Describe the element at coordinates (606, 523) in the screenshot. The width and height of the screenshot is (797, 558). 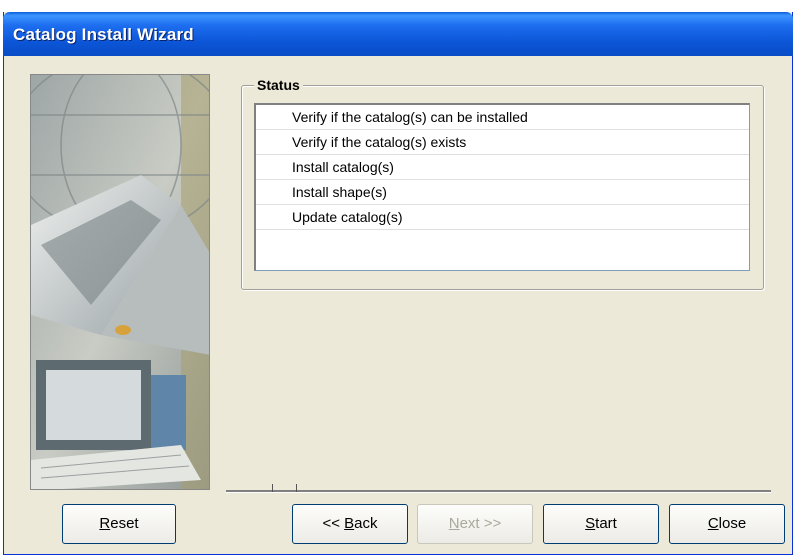
I see `start-label: tart` at that location.